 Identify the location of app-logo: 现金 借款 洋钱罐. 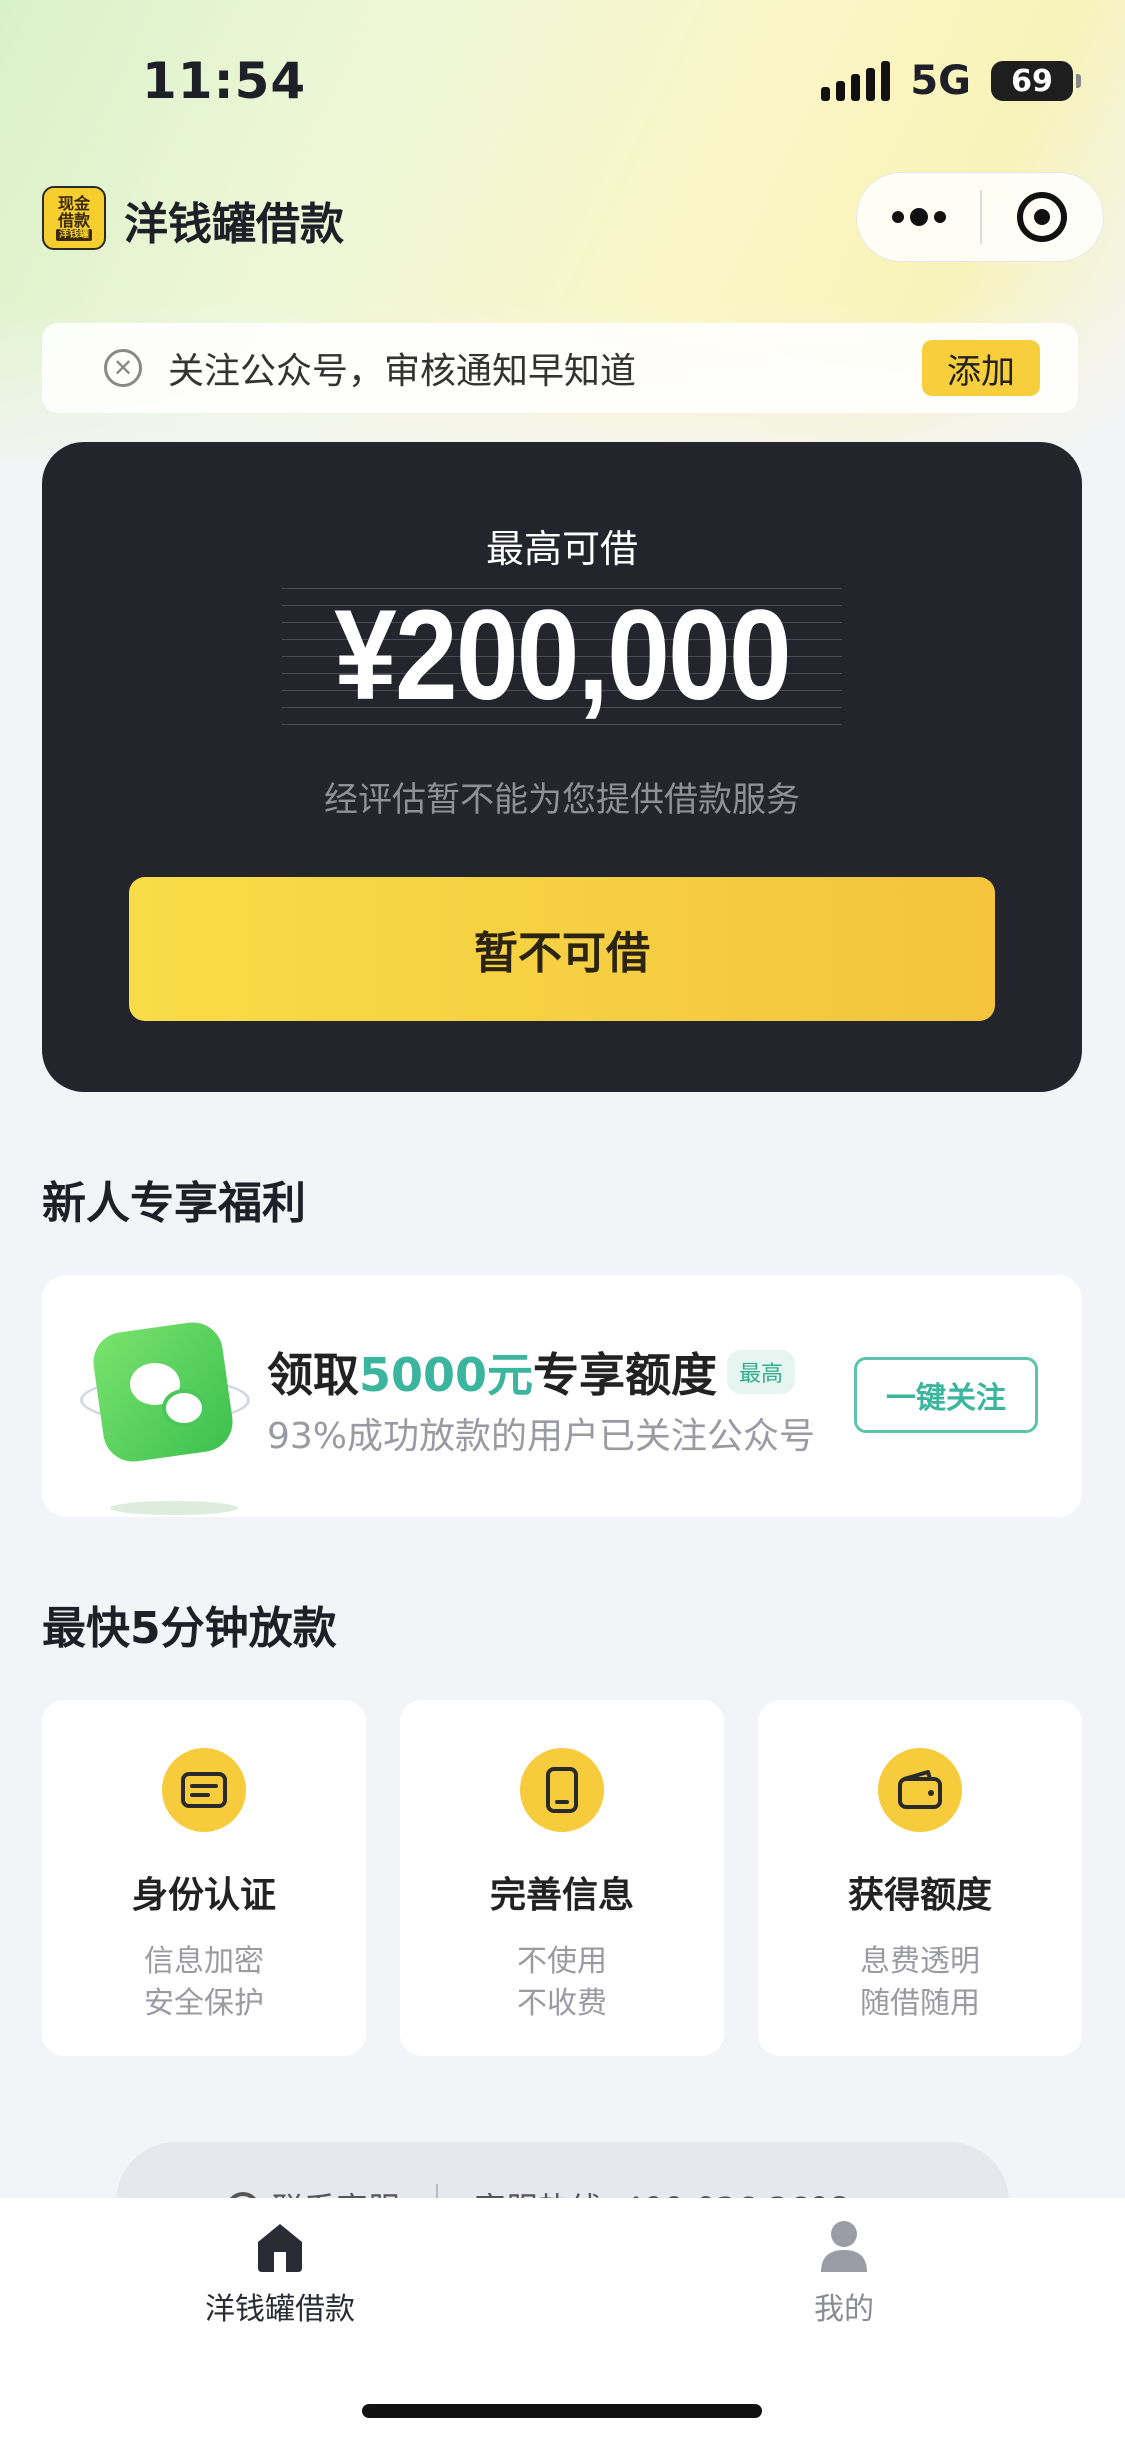
(74, 218).